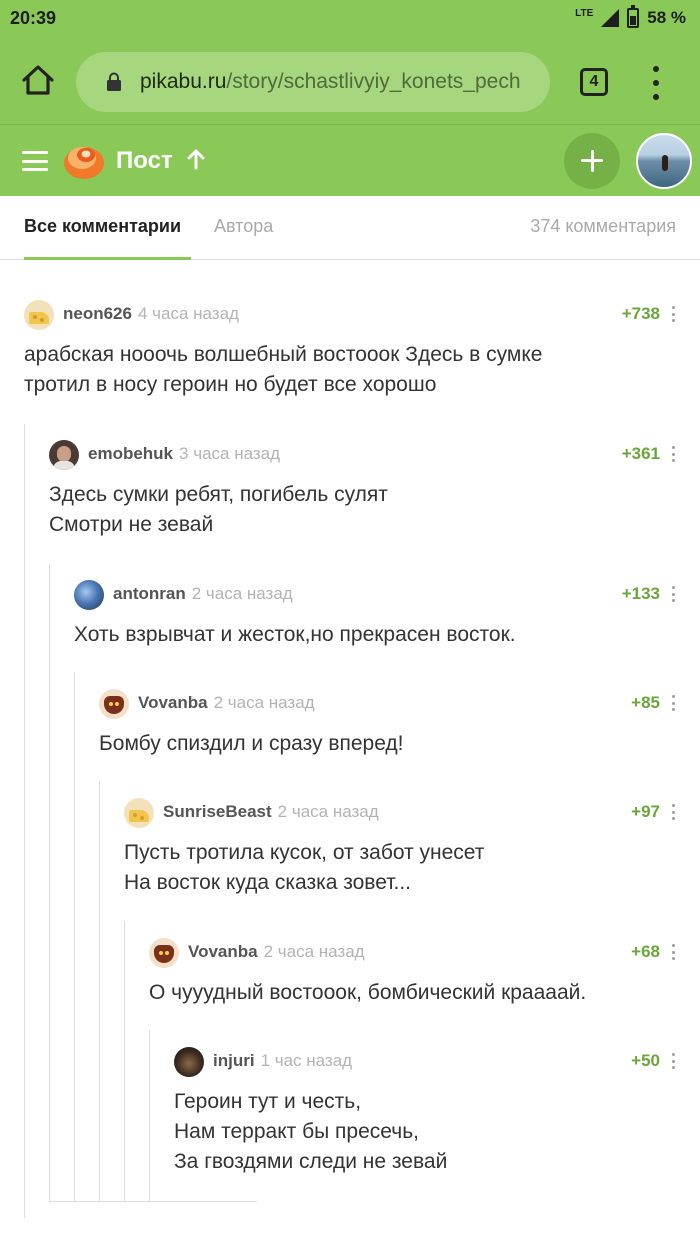 The image size is (700, 1244). Describe the element at coordinates (196, 159) in the screenshot. I see `arrow-up-icon` at that location.